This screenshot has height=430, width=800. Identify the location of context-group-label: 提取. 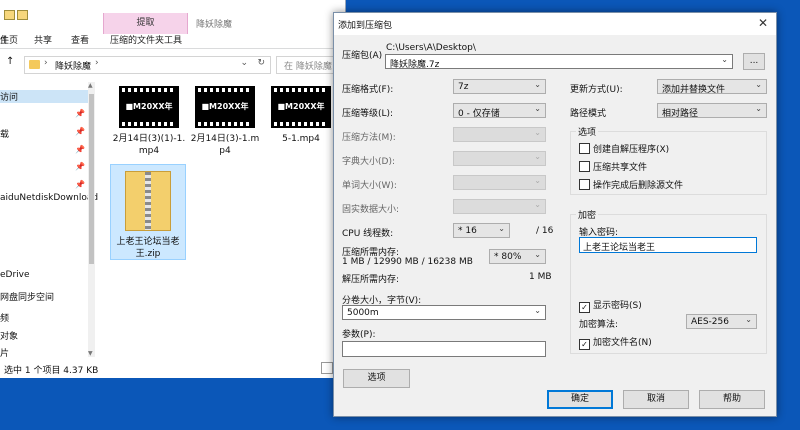
(145, 23).